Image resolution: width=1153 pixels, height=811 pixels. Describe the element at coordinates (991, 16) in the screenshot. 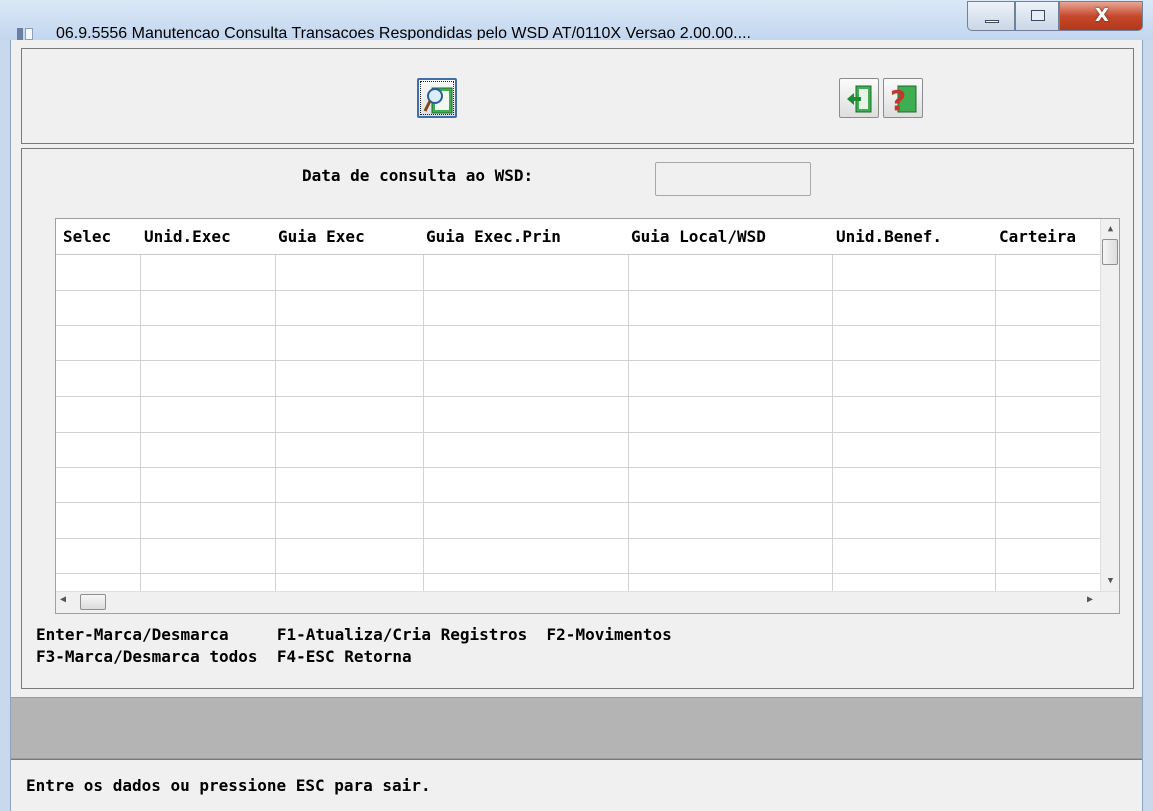

I see `minimize-button` at that location.